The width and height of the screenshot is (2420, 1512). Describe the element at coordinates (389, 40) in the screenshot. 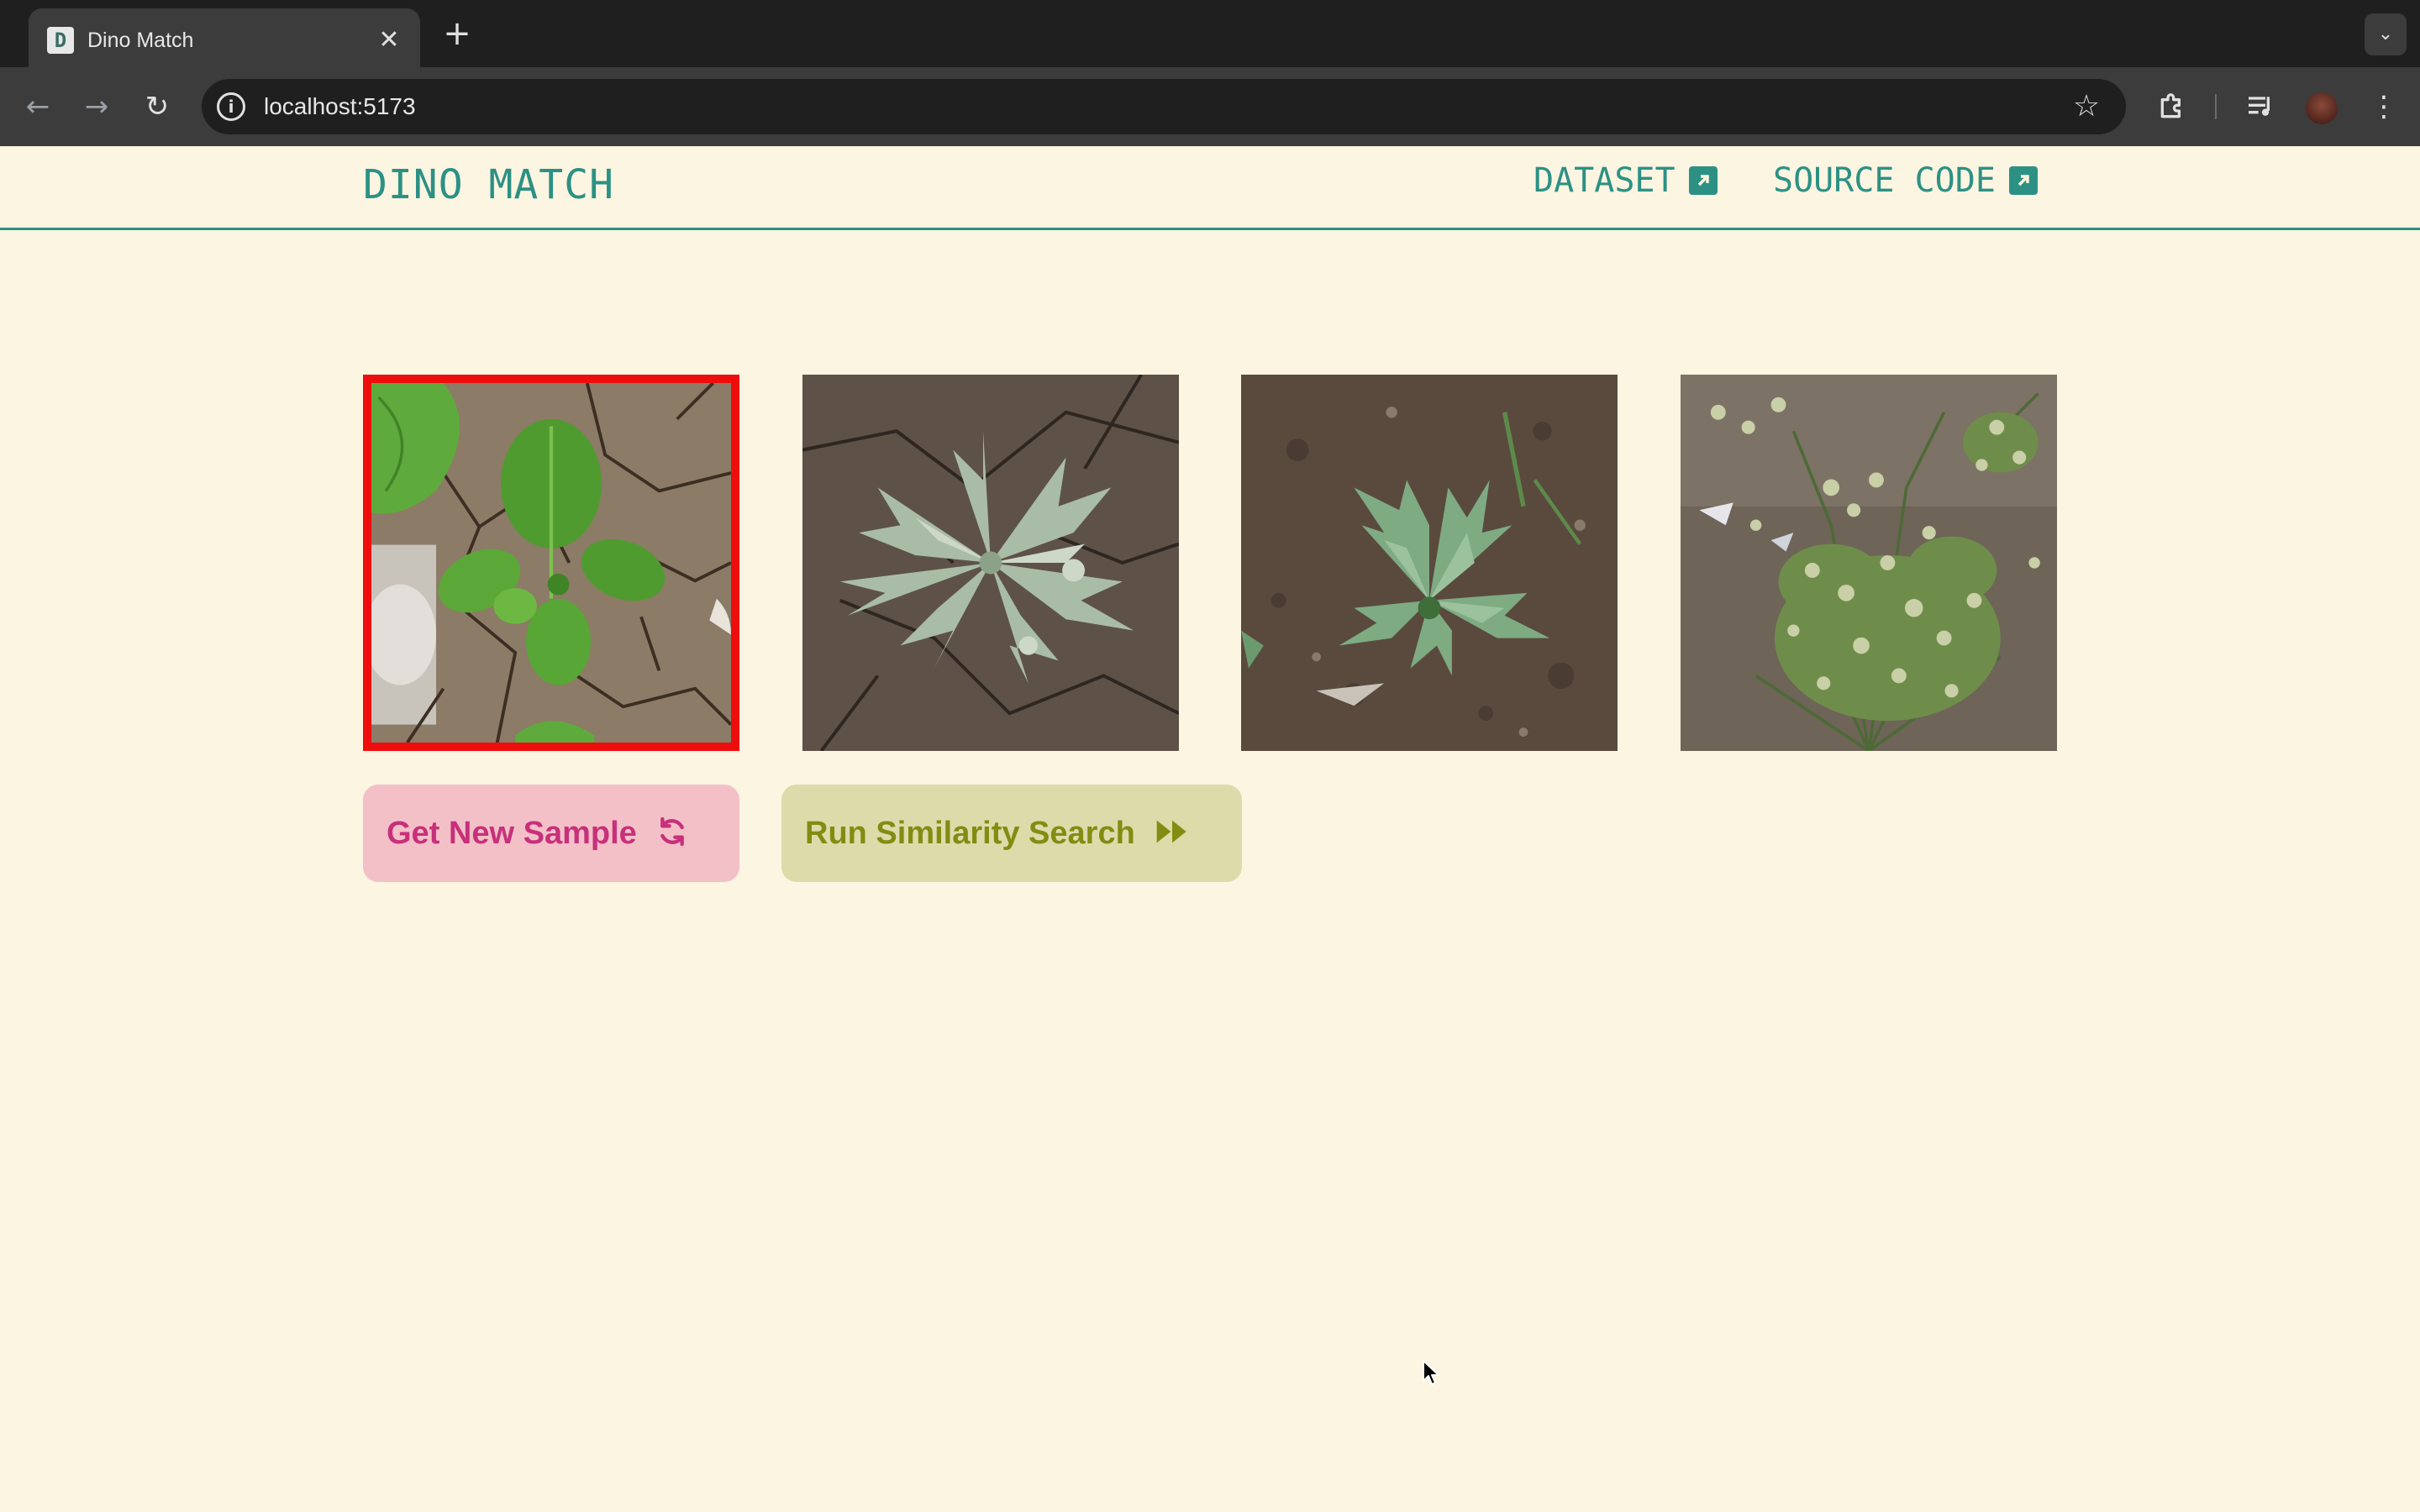

I see `close-tab-icon: ✕` at that location.